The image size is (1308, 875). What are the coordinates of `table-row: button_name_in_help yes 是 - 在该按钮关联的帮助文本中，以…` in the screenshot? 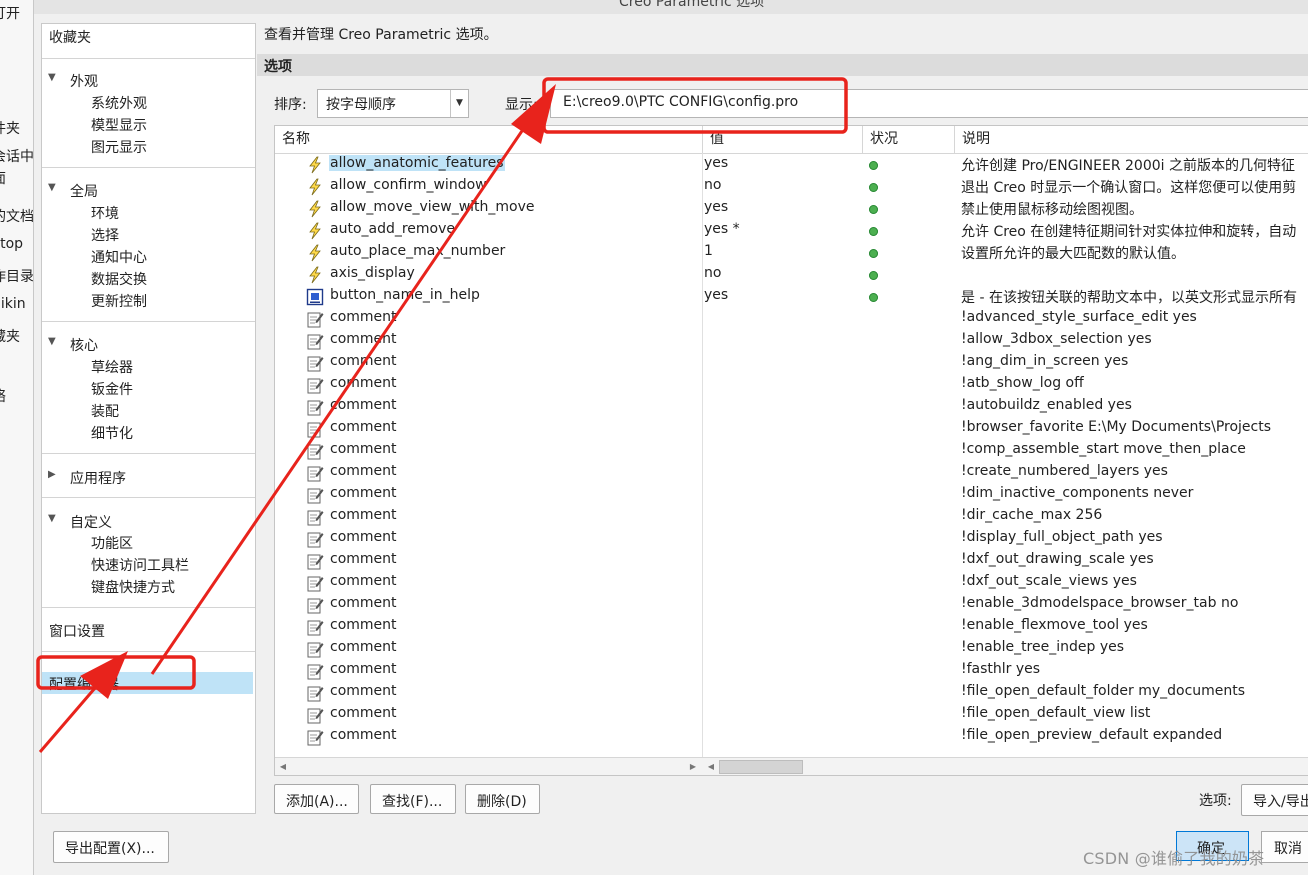 It's located at (791, 297).